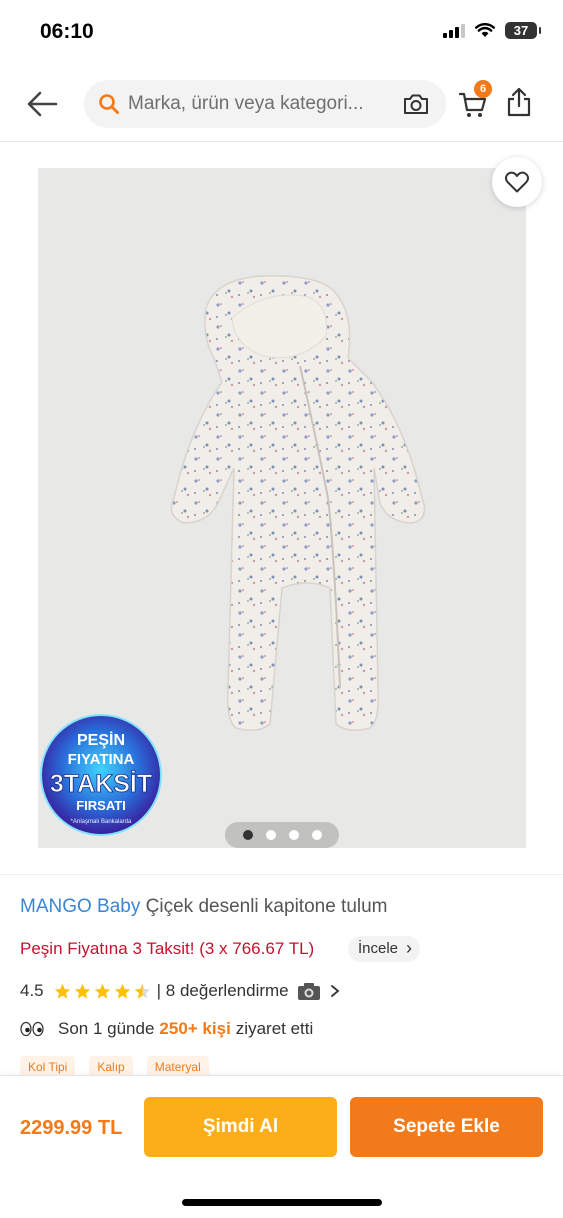 This screenshot has width=563, height=1218. What do you see at coordinates (454, 30) in the screenshot?
I see `cellular-signal-icon` at bounding box center [454, 30].